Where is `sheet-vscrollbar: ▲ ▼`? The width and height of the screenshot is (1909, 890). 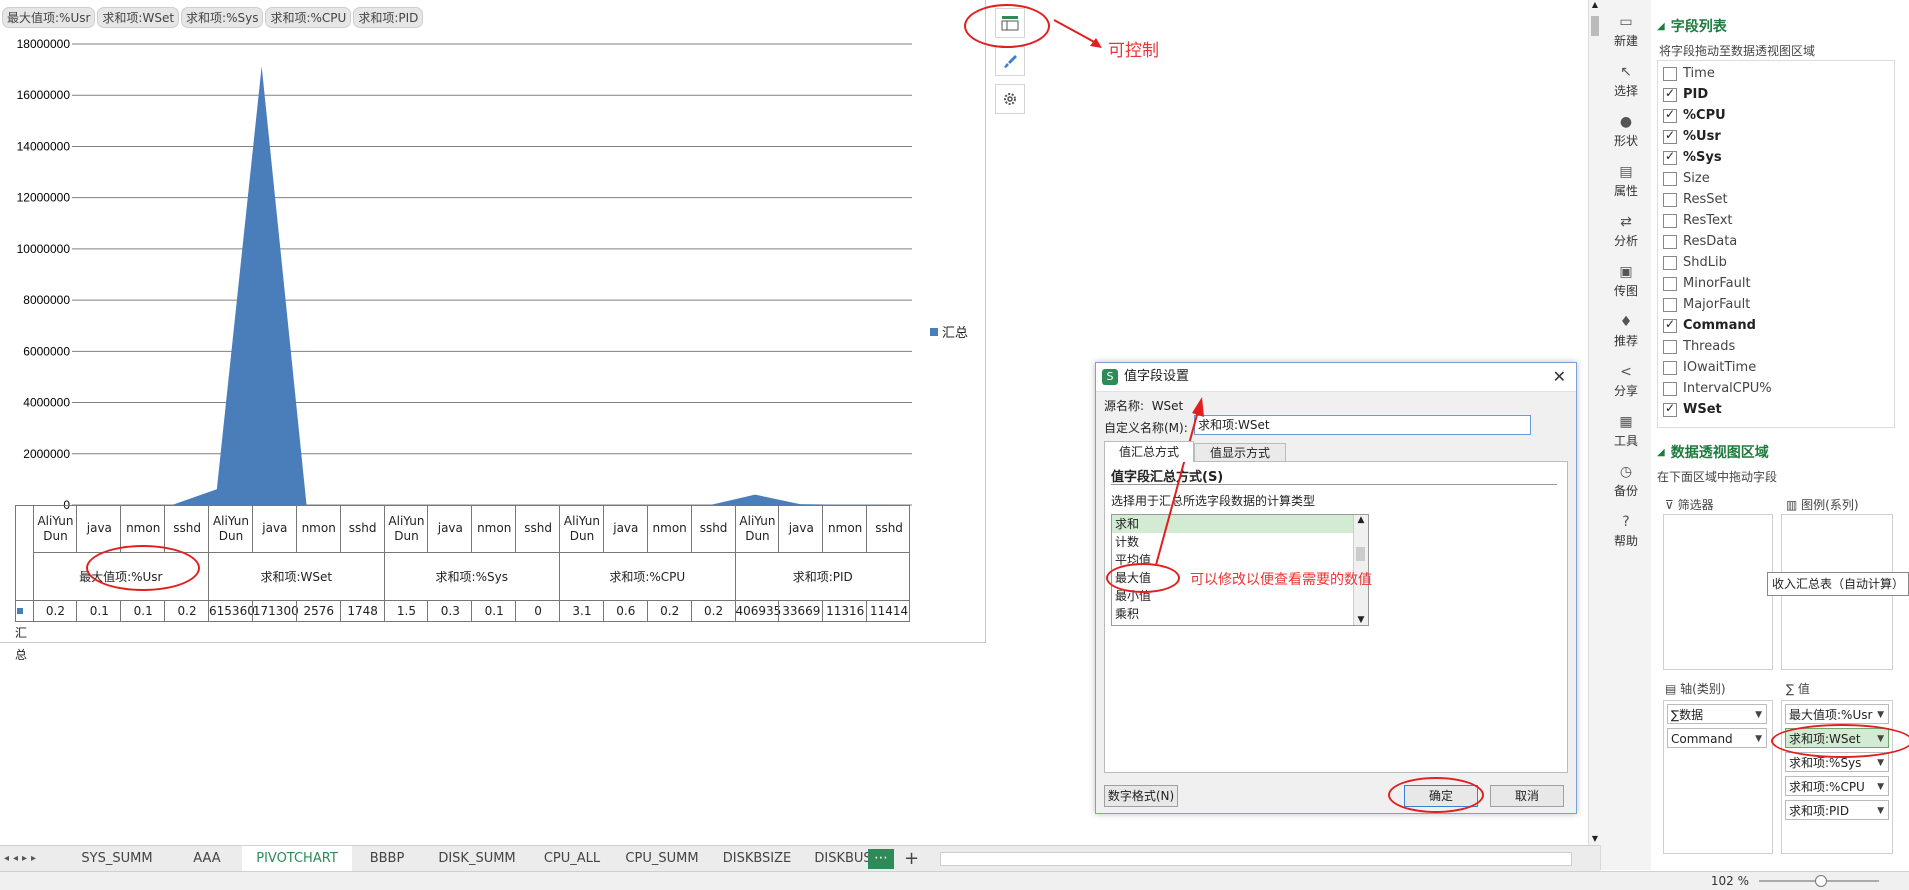
sheet-vscrollbar: ▲ ▼ is located at coordinates (1594, 422).